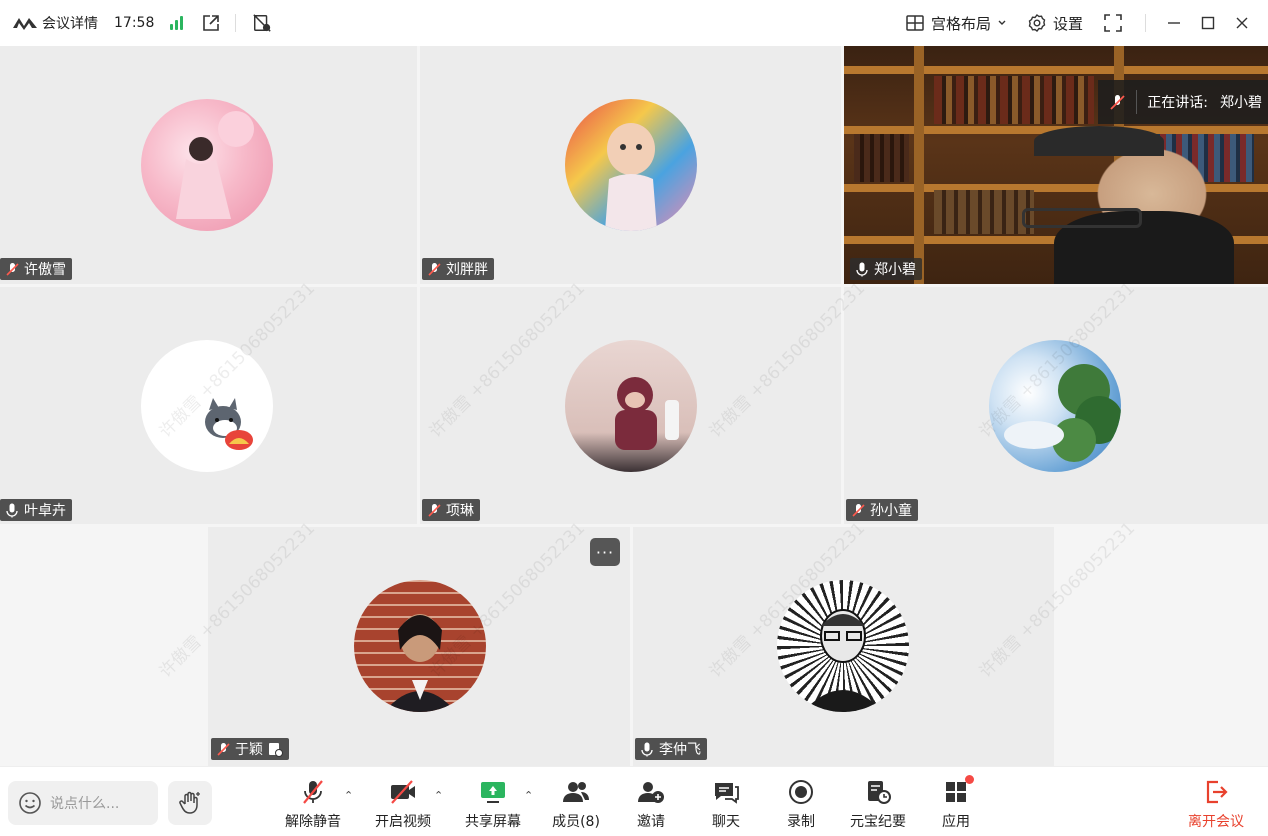  I want to click on close-icon, so click(1242, 23).